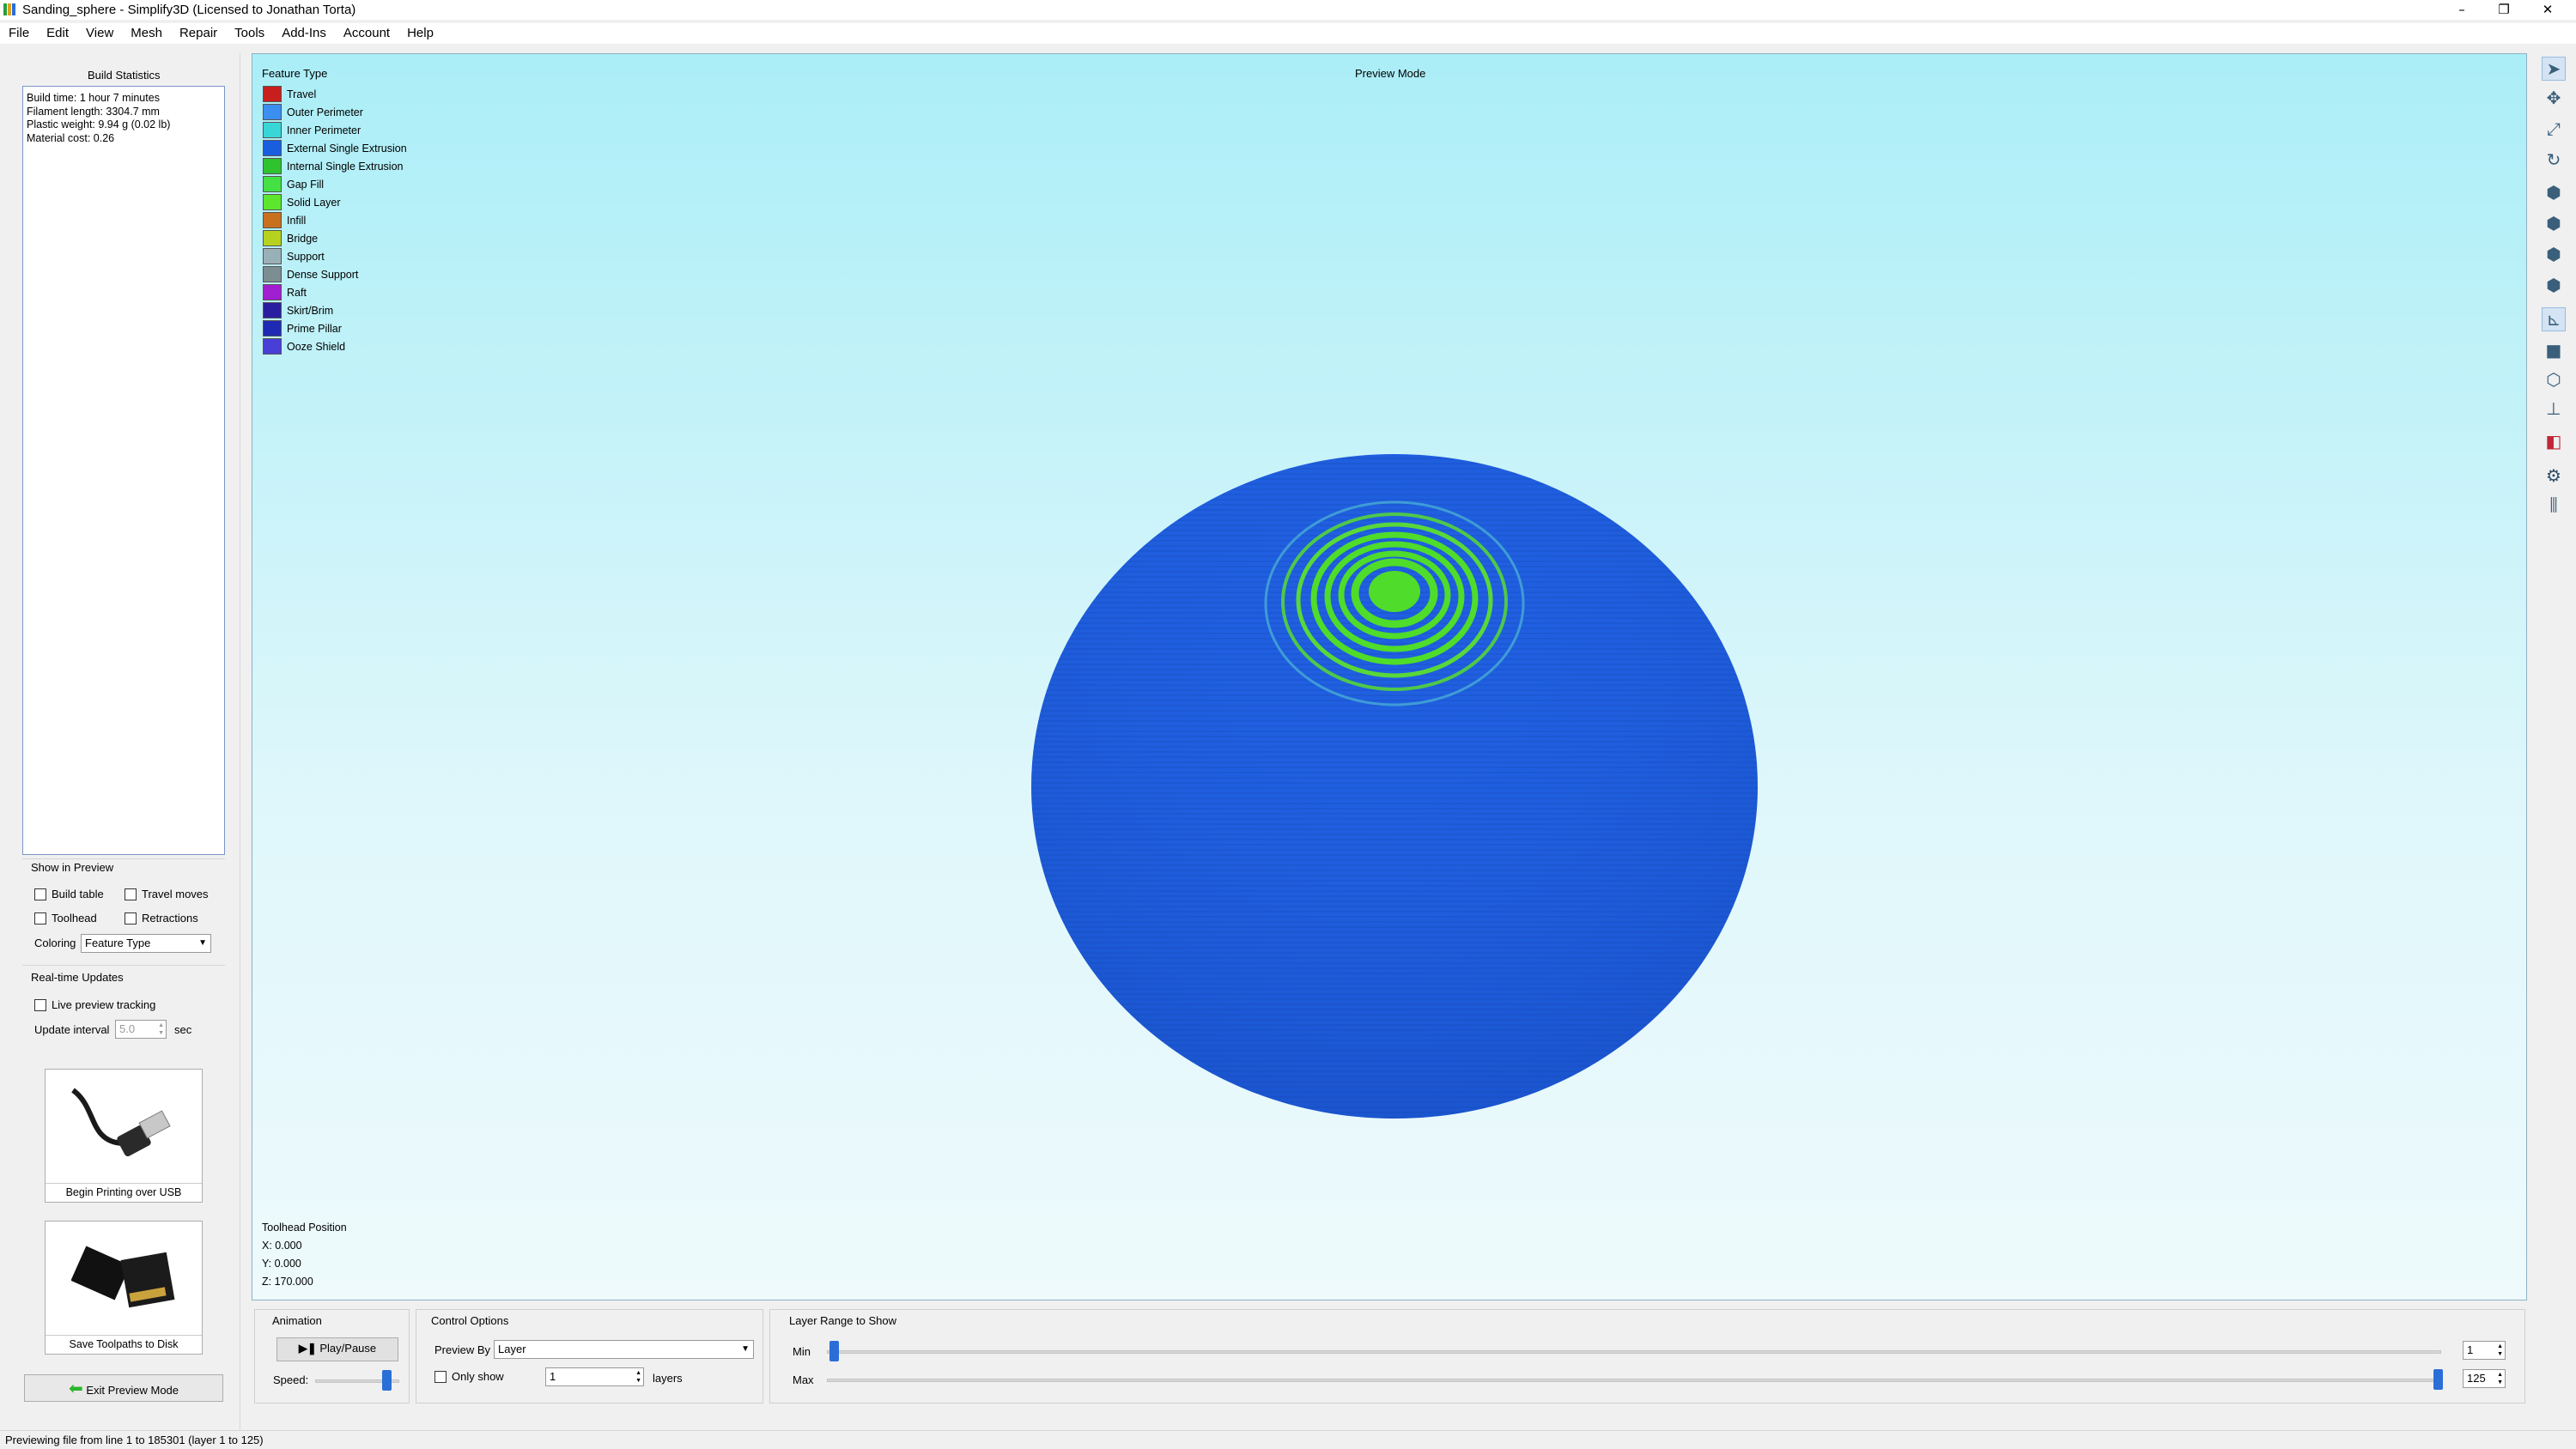 The image size is (2576, 1449). Describe the element at coordinates (843, 1320) in the screenshot. I see `layer-range-header: Layer Range to Show` at that location.